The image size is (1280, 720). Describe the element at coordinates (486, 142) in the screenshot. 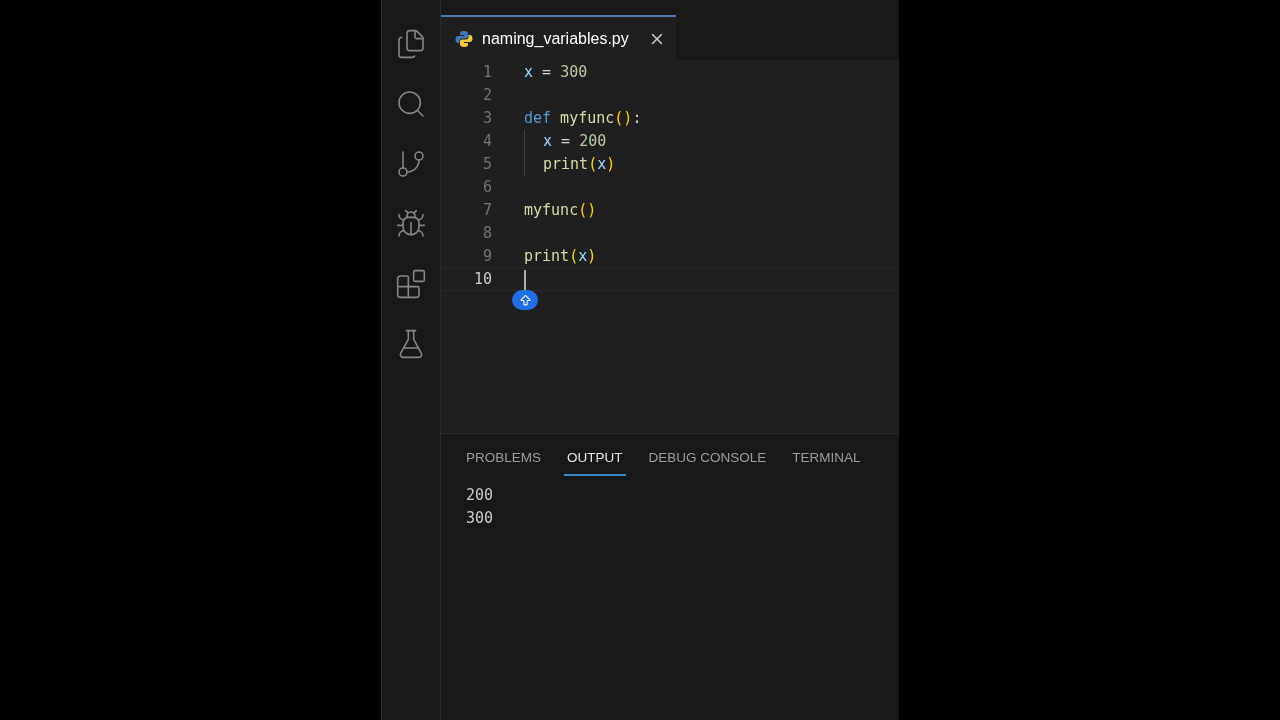

I see `line-number: 4` at that location.